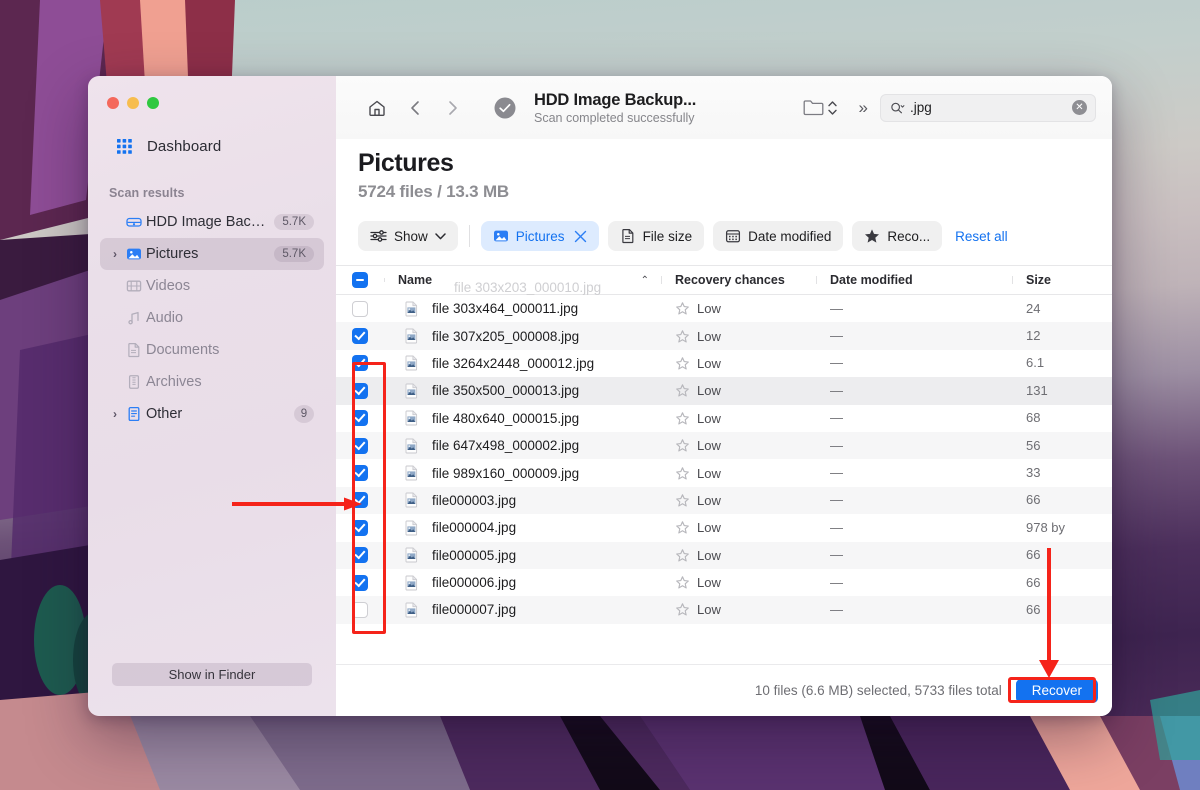 The image size is (1200, 790). What do you see at coordinates (914, 280) in the screenshot?
I see `column-header-date: Date modified` at bounding box center [914, 280].